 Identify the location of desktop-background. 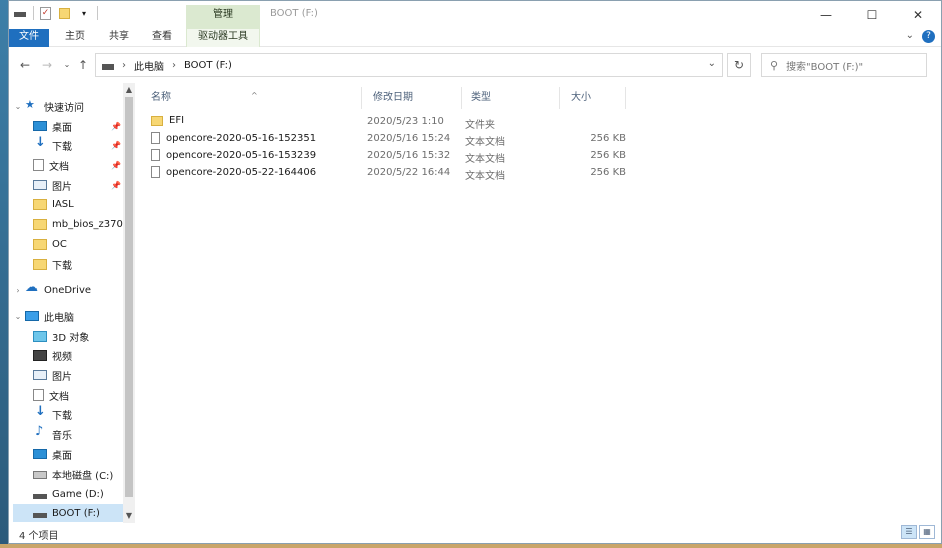
(4, 274).